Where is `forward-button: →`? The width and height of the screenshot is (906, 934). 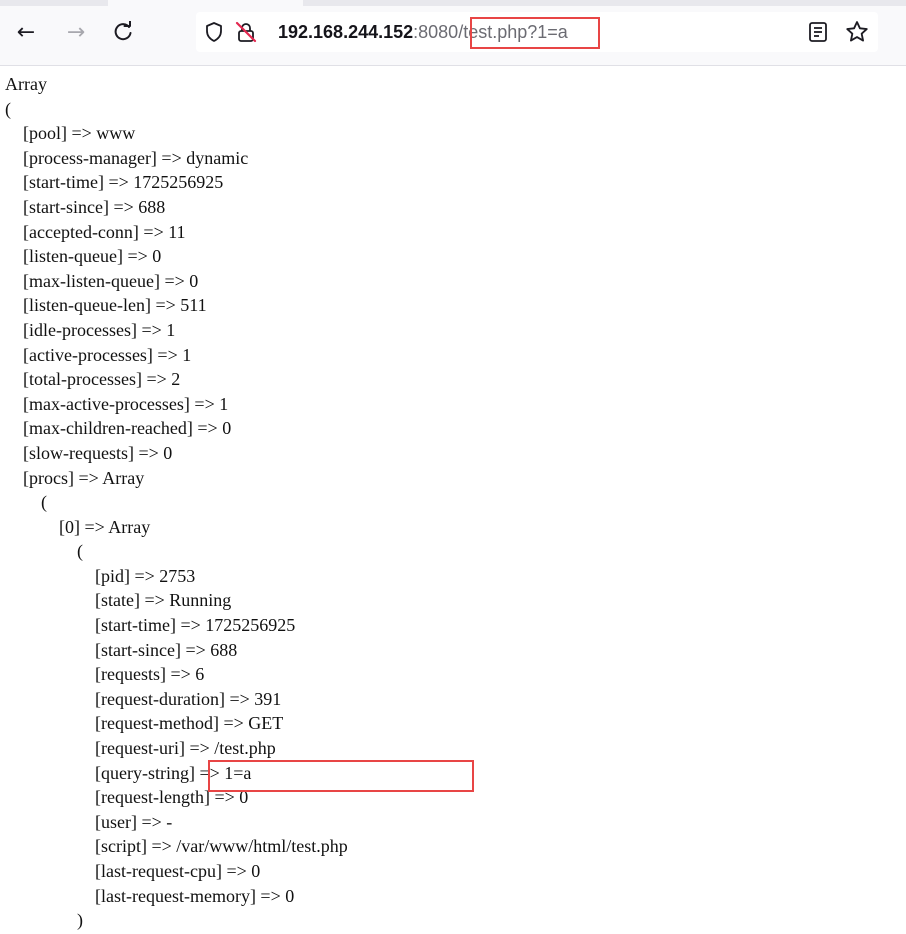 forward-button: → is located at coordinates (76, 32).